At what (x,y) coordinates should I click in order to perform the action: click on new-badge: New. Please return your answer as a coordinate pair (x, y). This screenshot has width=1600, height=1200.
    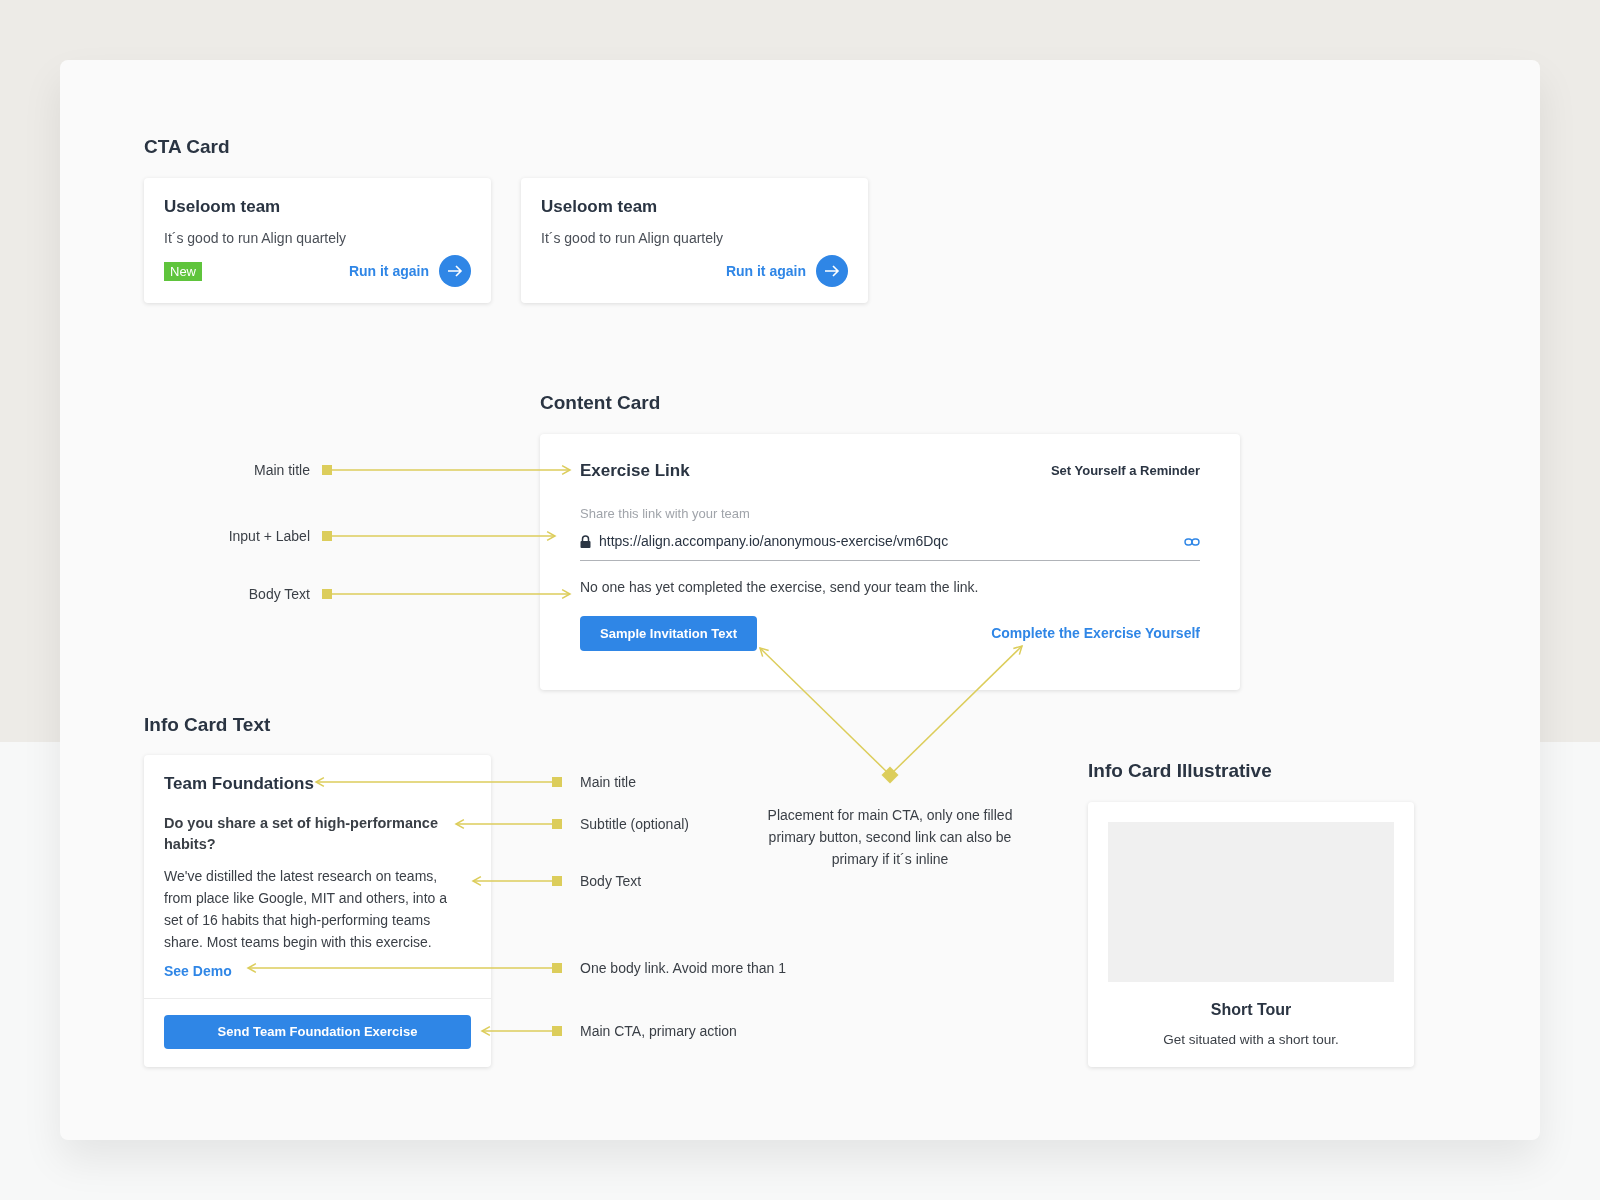
    Looking at the image, I should click on (183, 271).